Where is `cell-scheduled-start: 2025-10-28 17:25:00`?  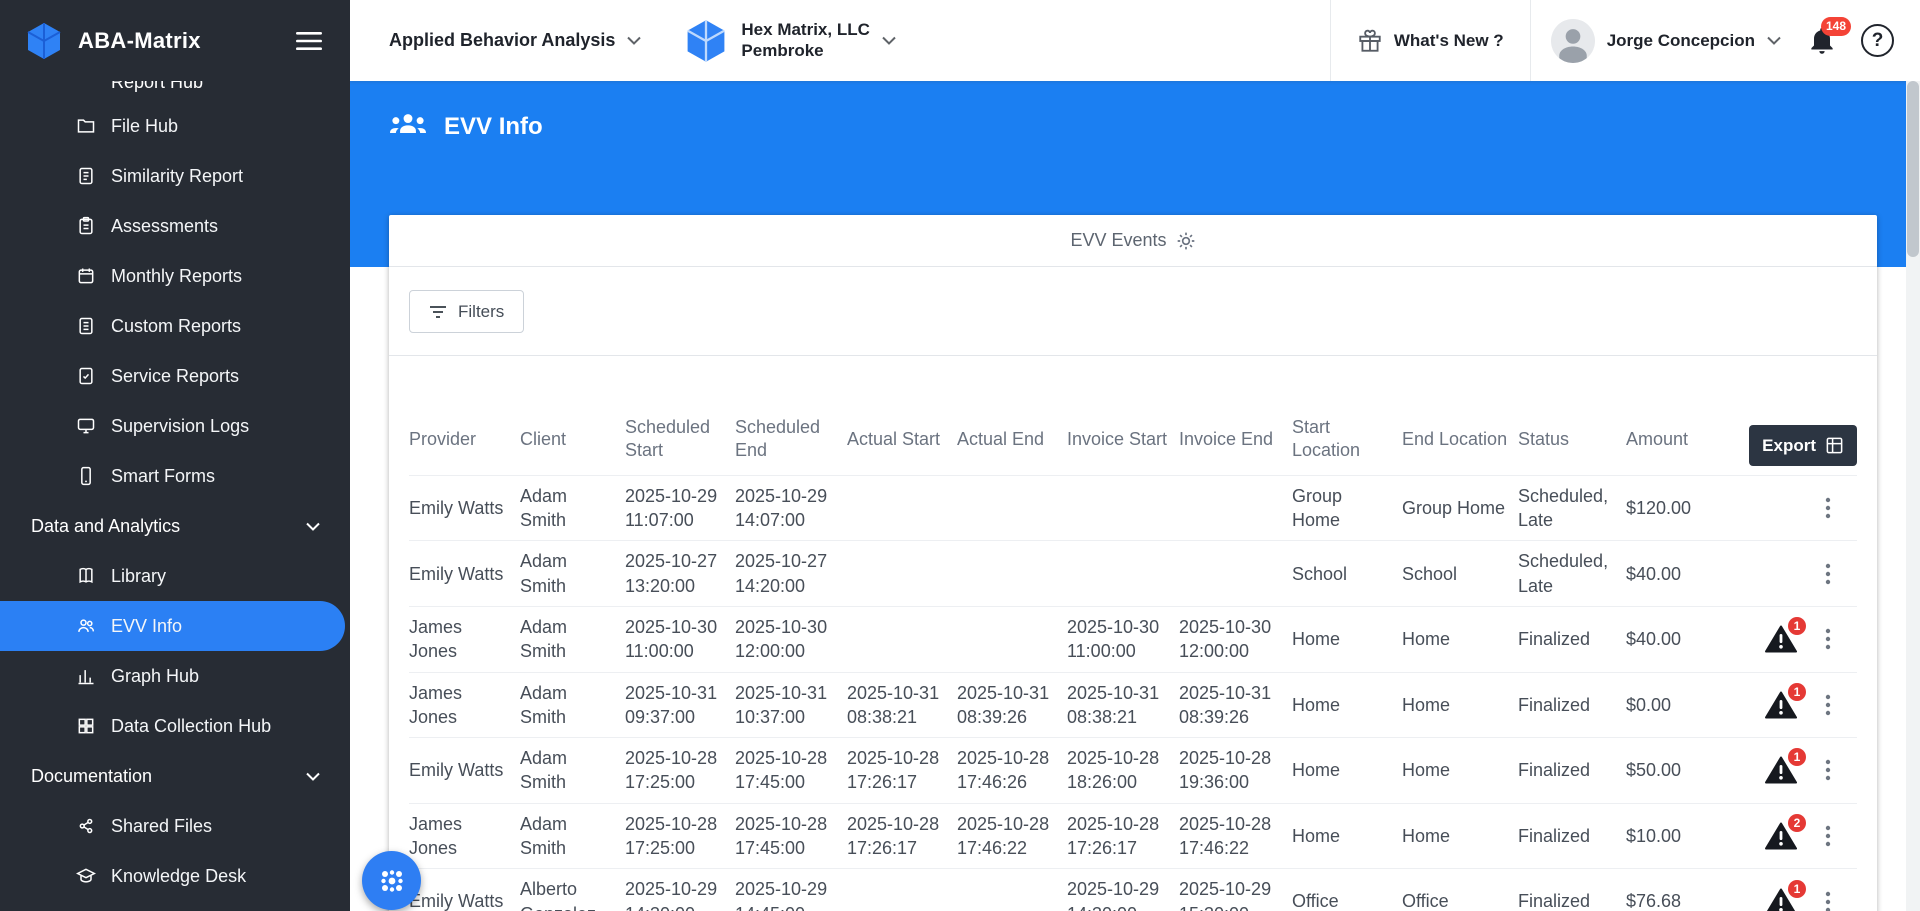
cell-scheduled-start: 2025-10-28 17:25:00 is located at coordinates (680, 770).